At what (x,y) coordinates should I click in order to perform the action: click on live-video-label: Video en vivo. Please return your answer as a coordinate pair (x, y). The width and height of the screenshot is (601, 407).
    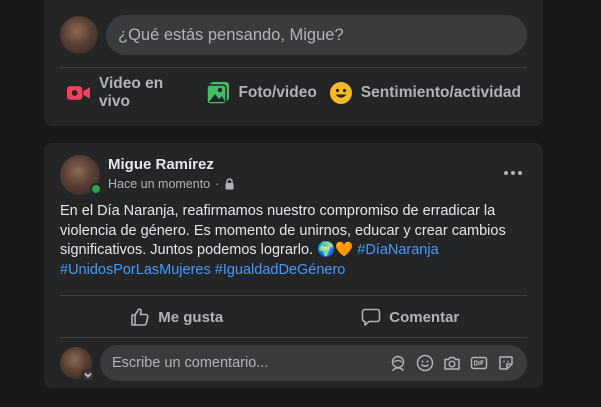
    Looking at the image, I should click on (131, 92).